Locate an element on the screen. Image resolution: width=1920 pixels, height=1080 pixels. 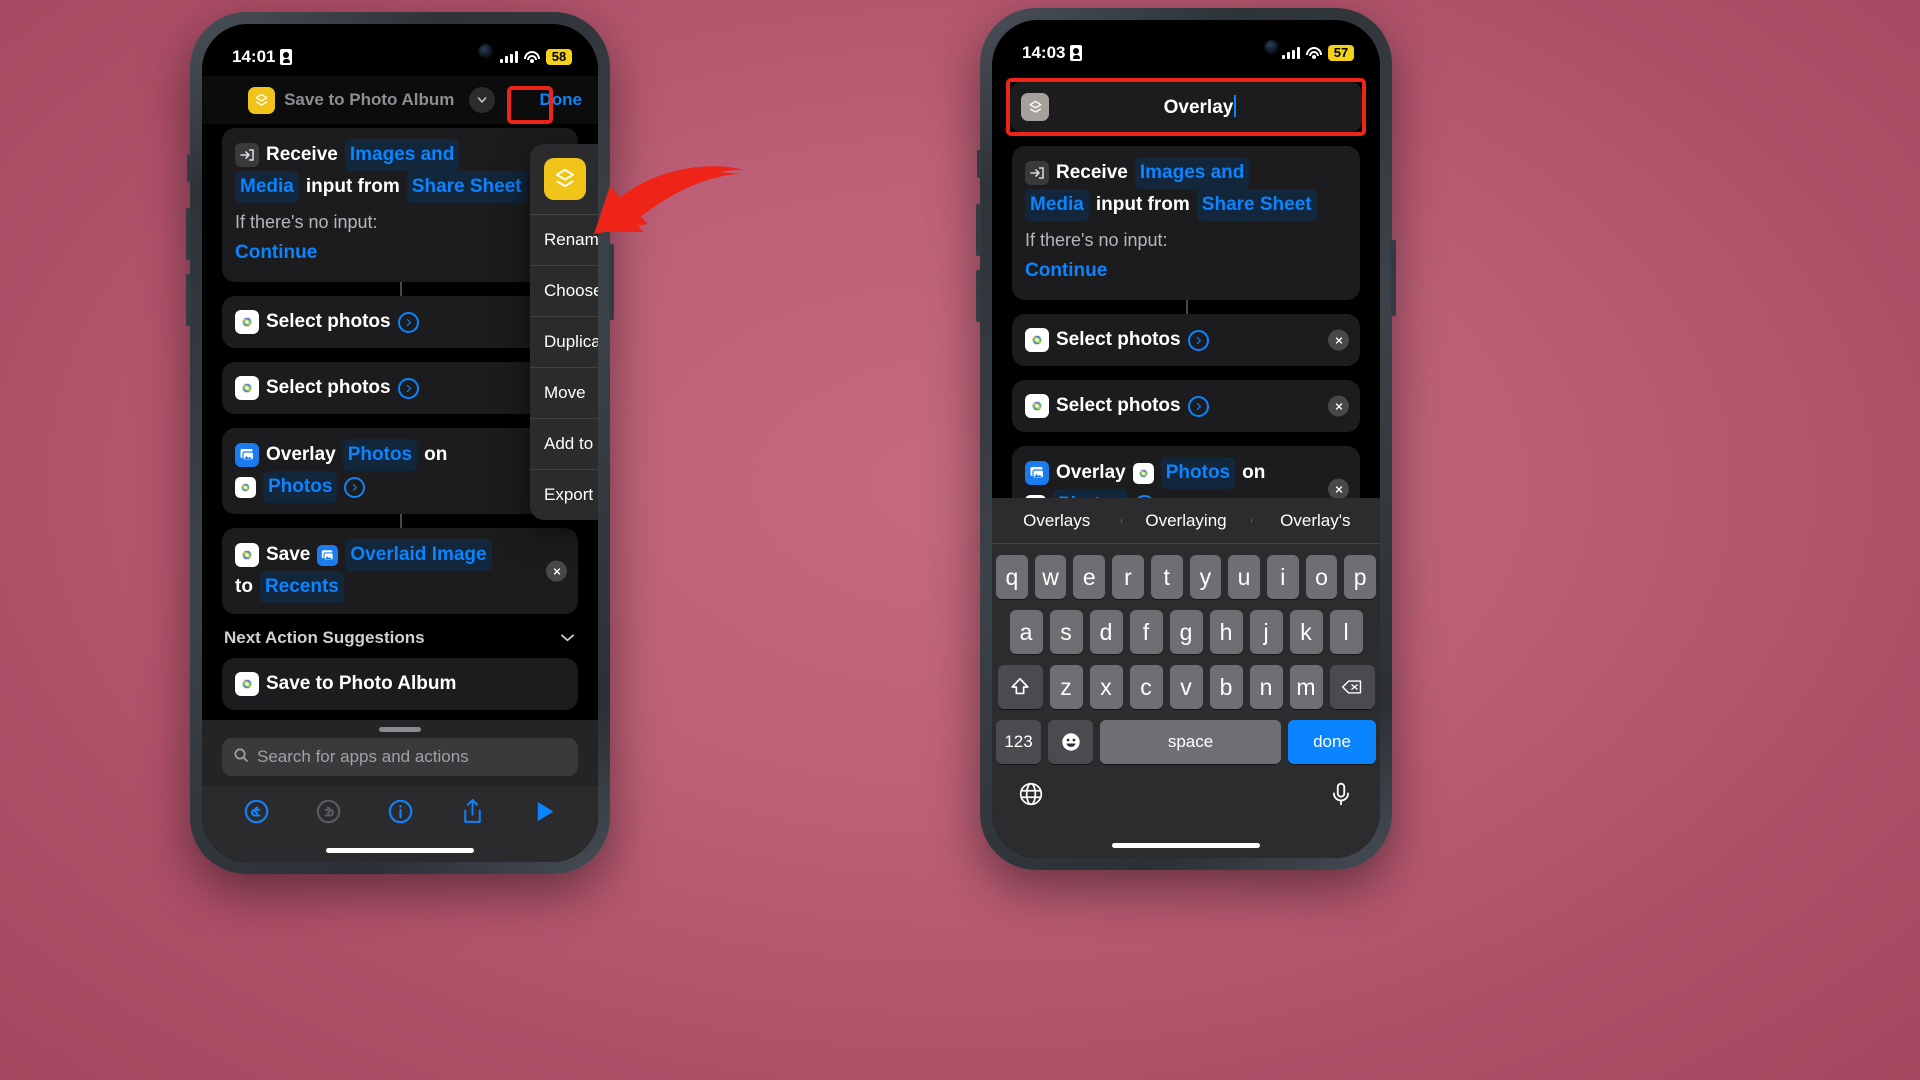
battery-percent: 57 is located at coordinates (1341, 53).